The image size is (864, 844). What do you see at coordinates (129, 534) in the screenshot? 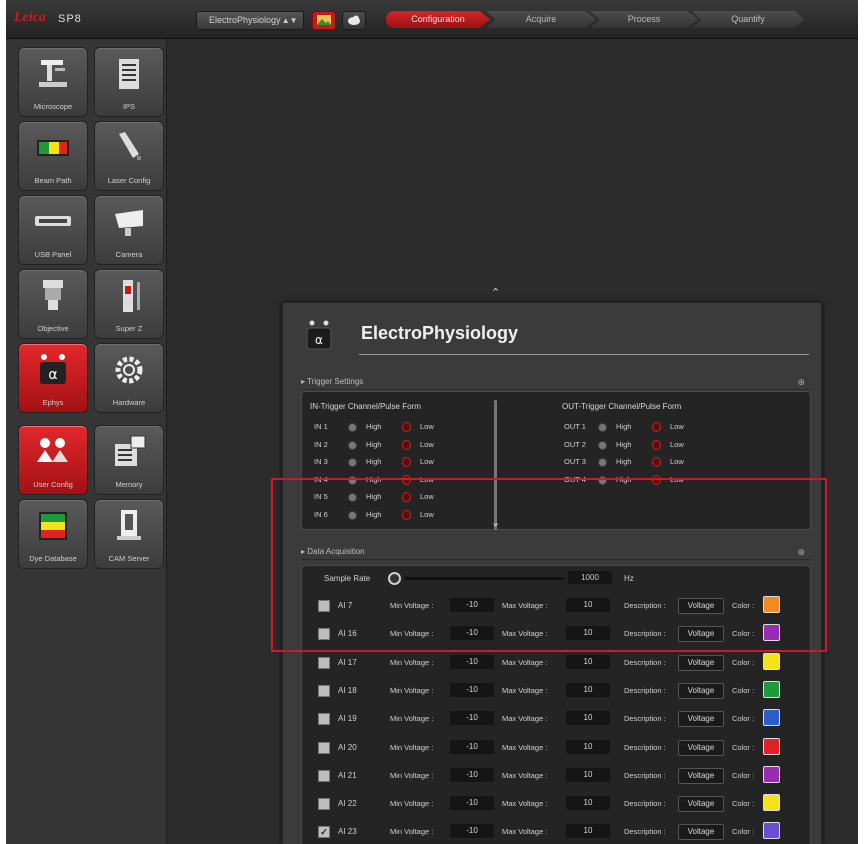
I see `tile-cam-server: CAM Server` at bounding box center [129, 534].